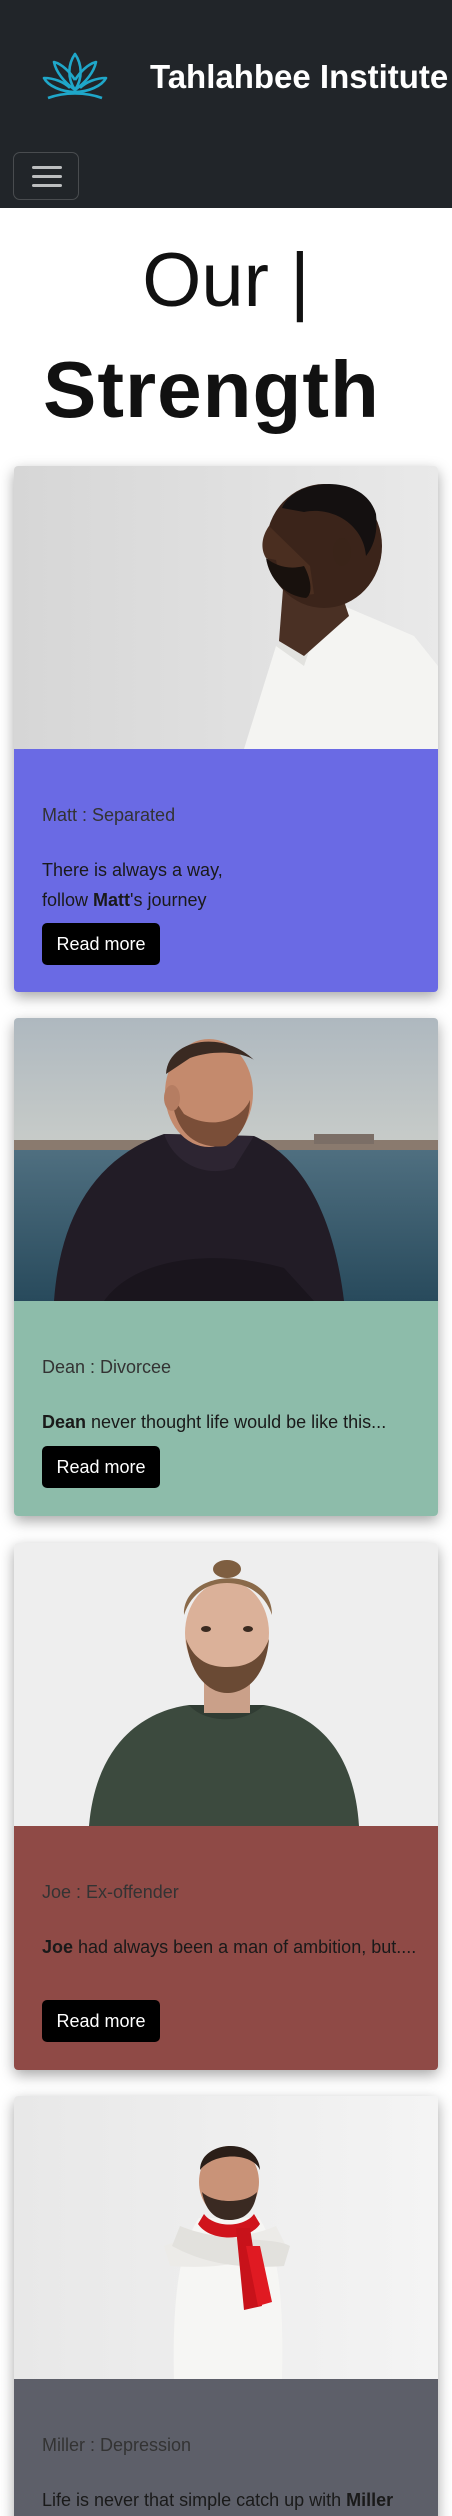 The height and width of the screenshot is (2516, 452). Describe the element at coordinates (226, 280) in the screenshot. I see `section-heading-line1: Our |` at that location.